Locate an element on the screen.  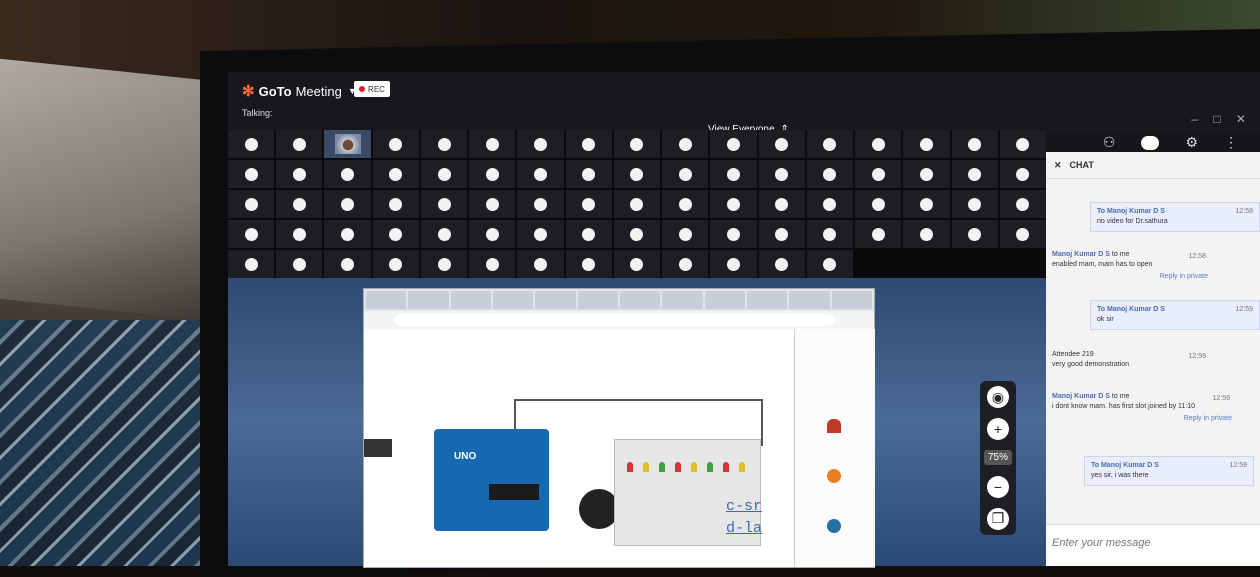
brand-menu: ✻ GoTo Meeting ▼ is located at coordinates (299, 91).